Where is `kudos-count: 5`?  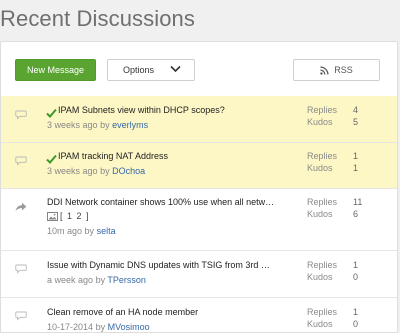
kudos-count: 5 is located at coordinates (356, 122).